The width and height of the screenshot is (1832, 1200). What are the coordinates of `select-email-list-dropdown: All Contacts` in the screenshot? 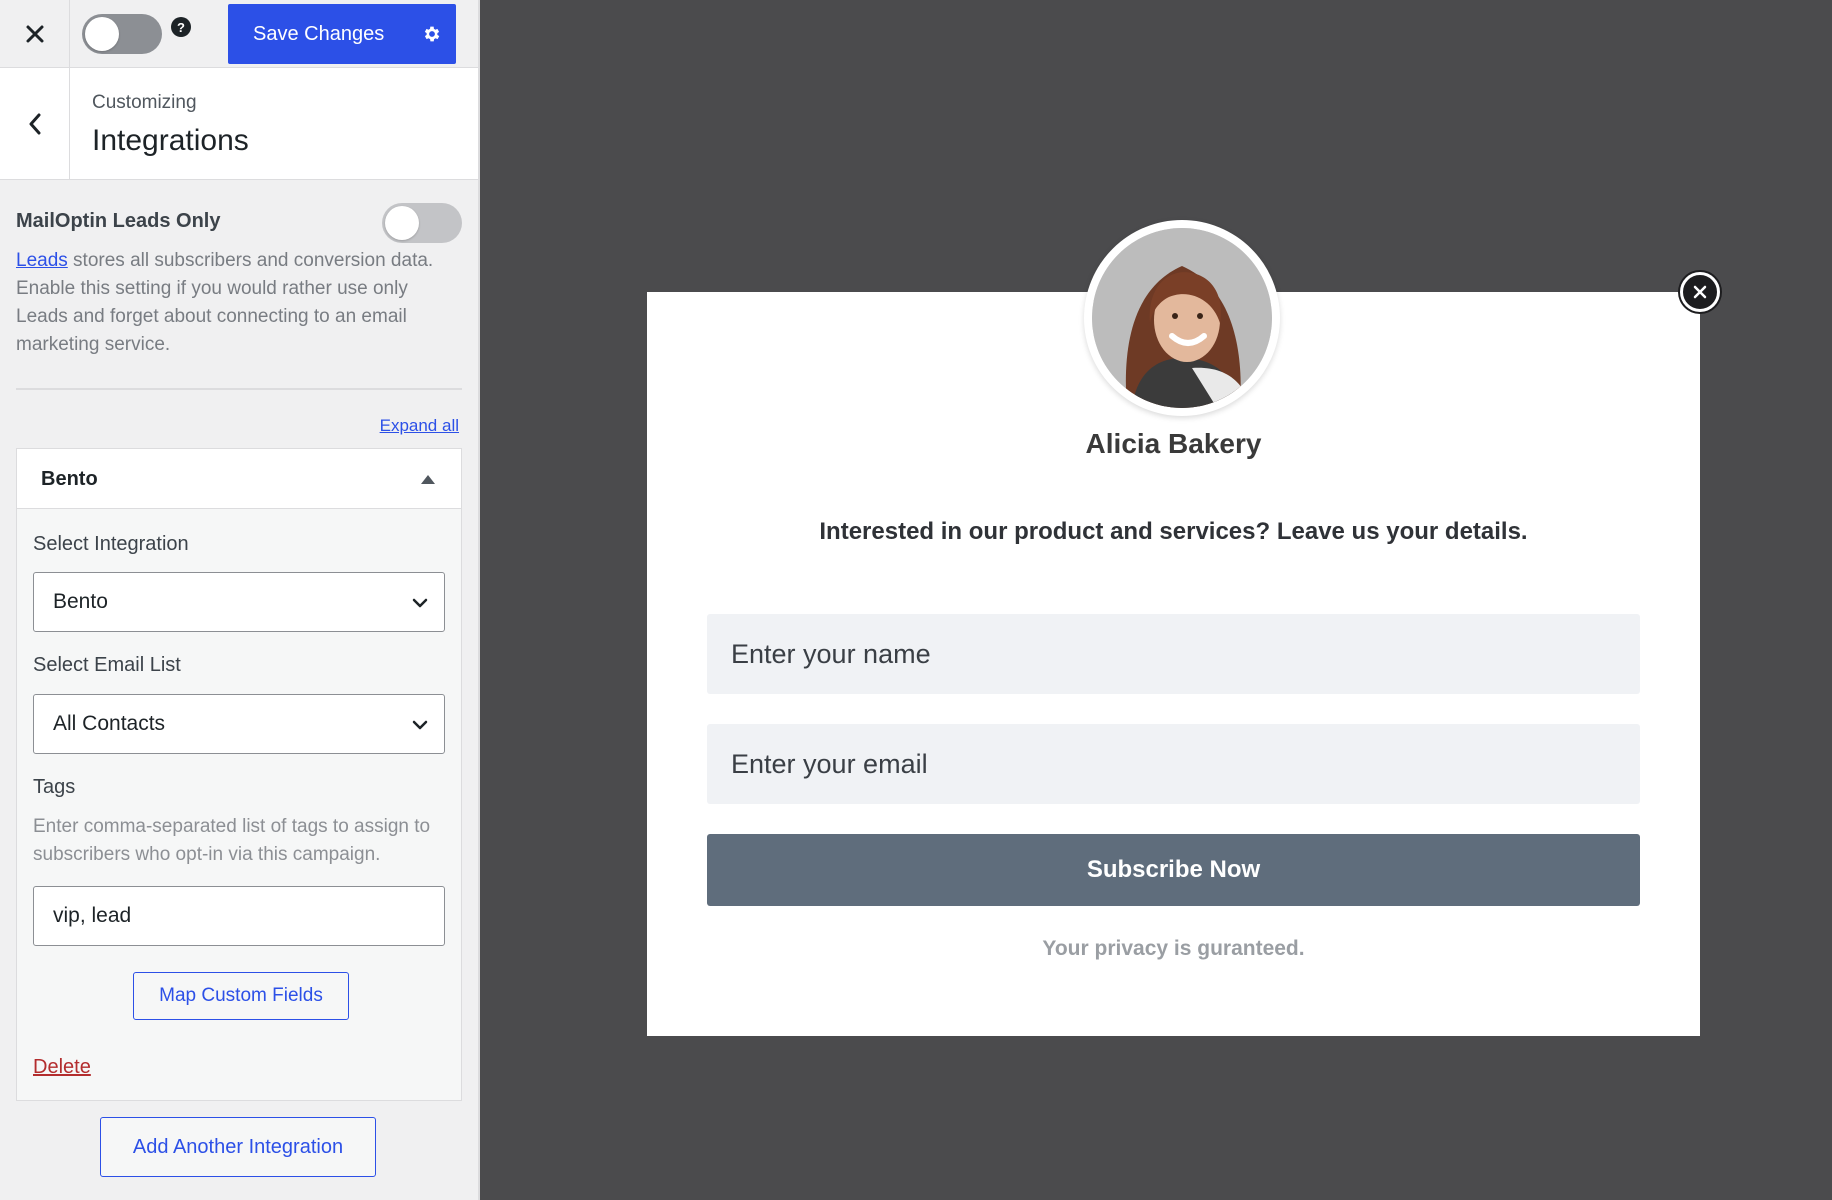 It's located at (239, 724).